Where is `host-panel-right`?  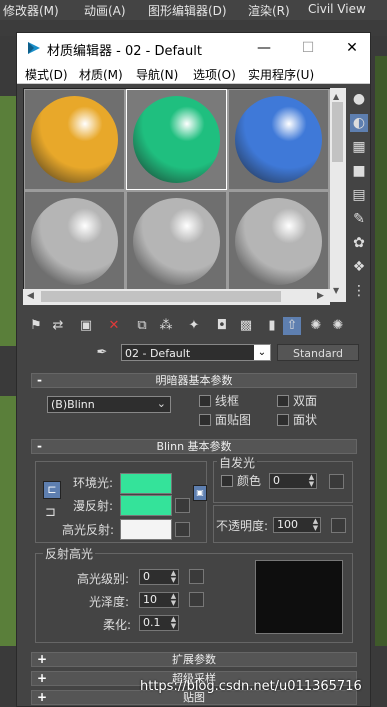 host-panel-right is located at coordinates (379, 371).